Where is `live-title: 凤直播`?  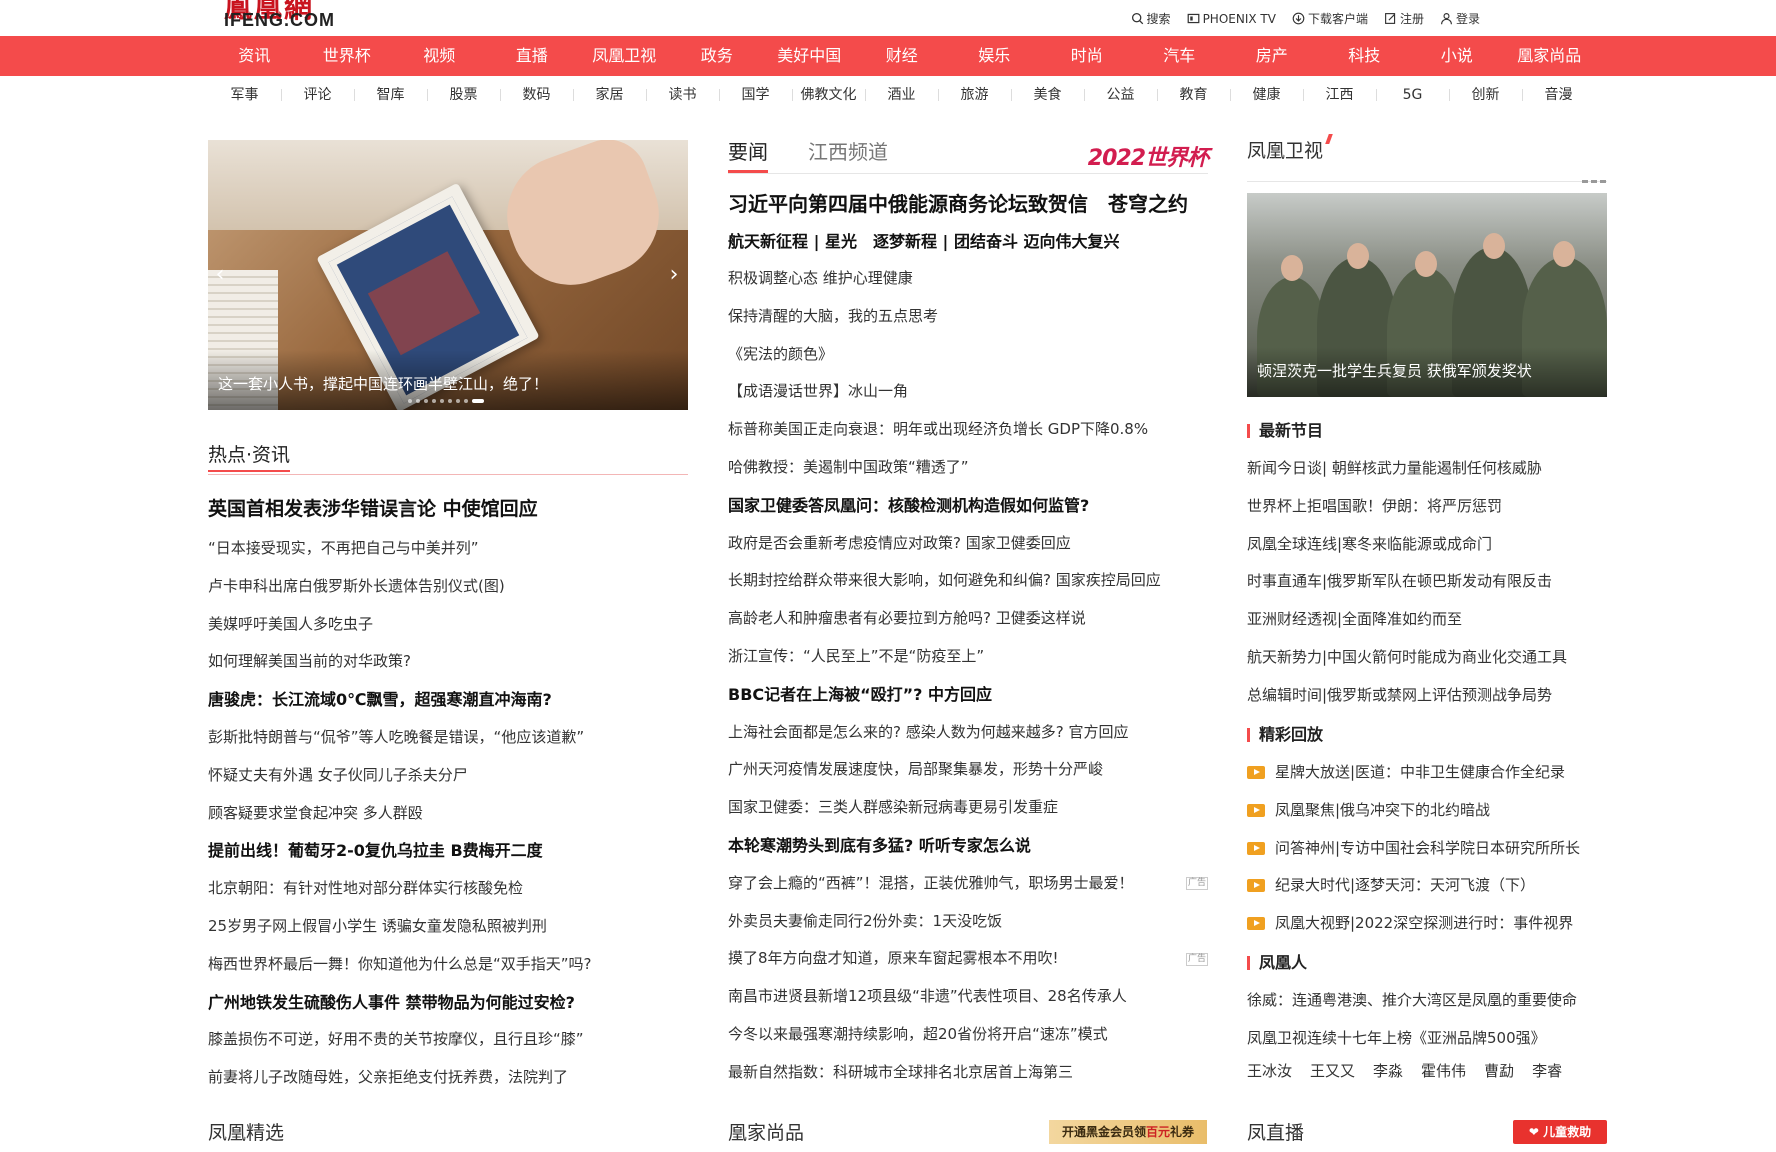
live-title: 凤直播 is located at coordinates (1275, 1131).